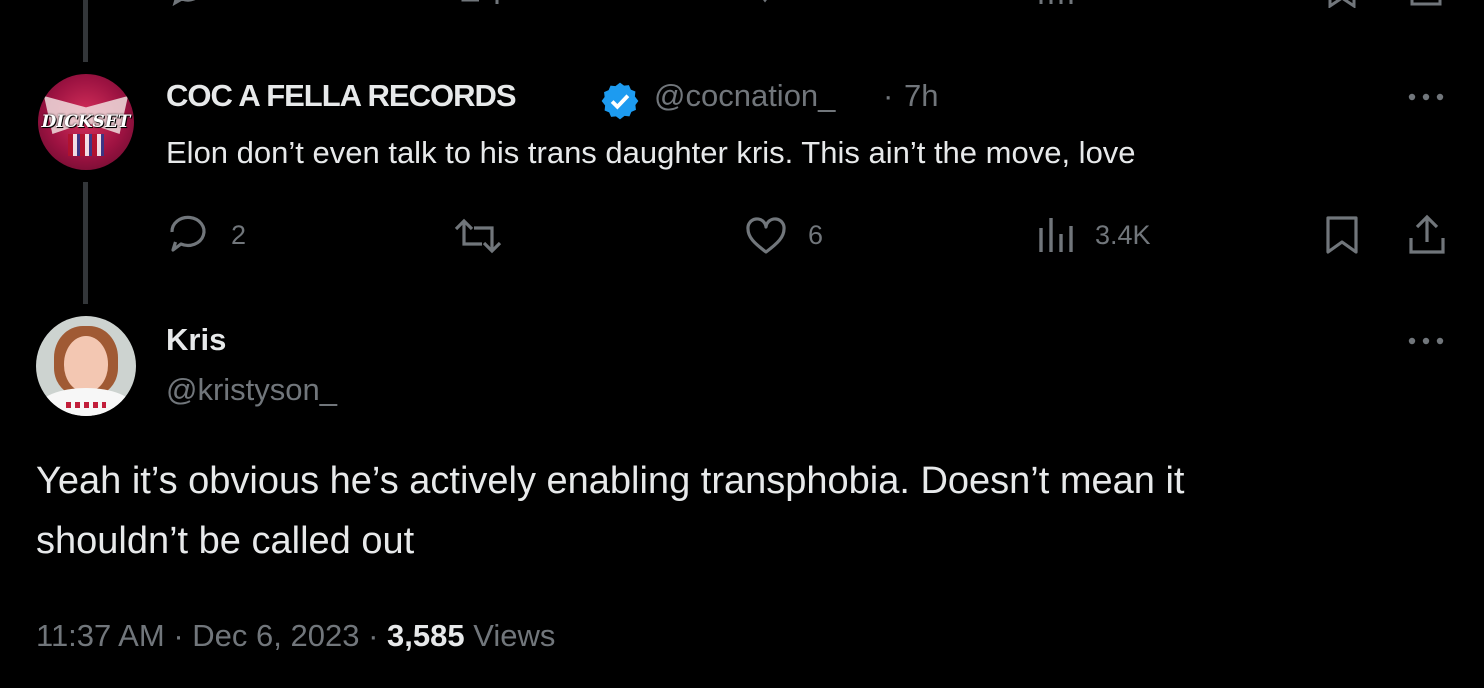  I want to click on thread-line-top, so click(85, 31).